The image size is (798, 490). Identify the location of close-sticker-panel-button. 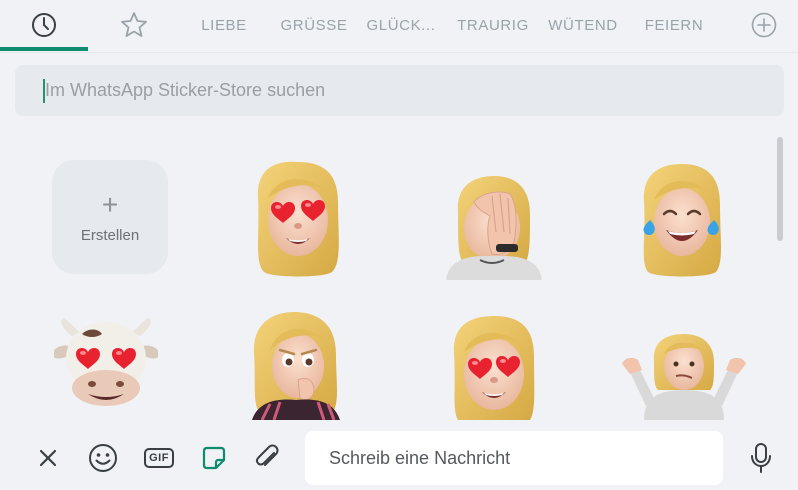
(48, 458).